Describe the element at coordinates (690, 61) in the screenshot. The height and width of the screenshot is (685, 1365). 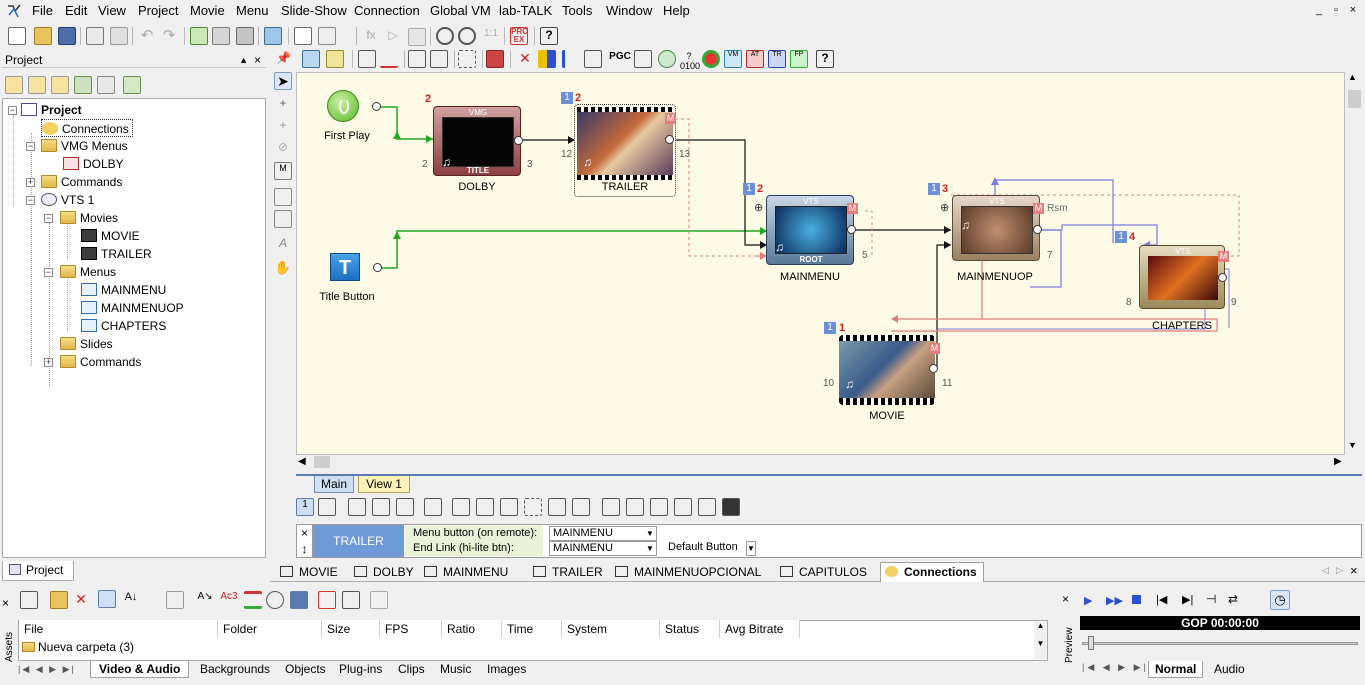
I see `counter-icon: ?0100` at that location.